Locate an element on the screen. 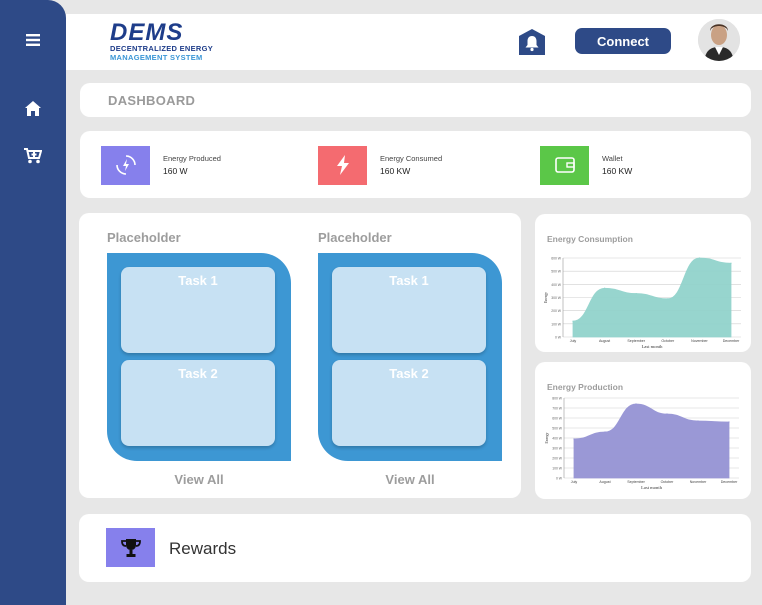  bell-icon is located at coordinates (532, 42).